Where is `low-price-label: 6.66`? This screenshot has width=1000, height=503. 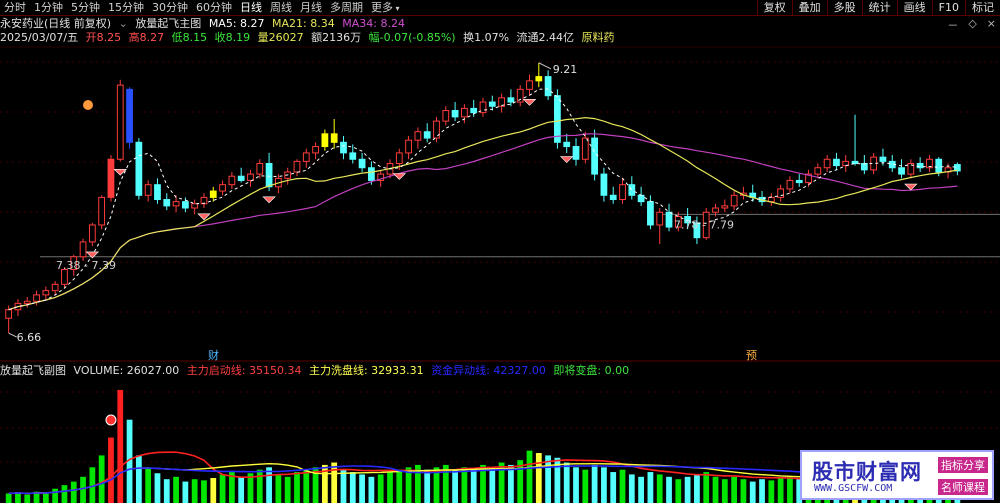 low-price-label: 6.66 is located at coordinates (29, 337).